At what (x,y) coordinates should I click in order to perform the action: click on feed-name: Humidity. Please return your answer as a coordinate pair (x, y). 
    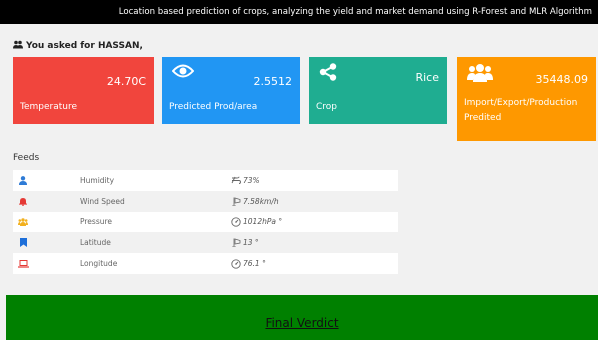
    Looking at the image, I should click on (97, 180).